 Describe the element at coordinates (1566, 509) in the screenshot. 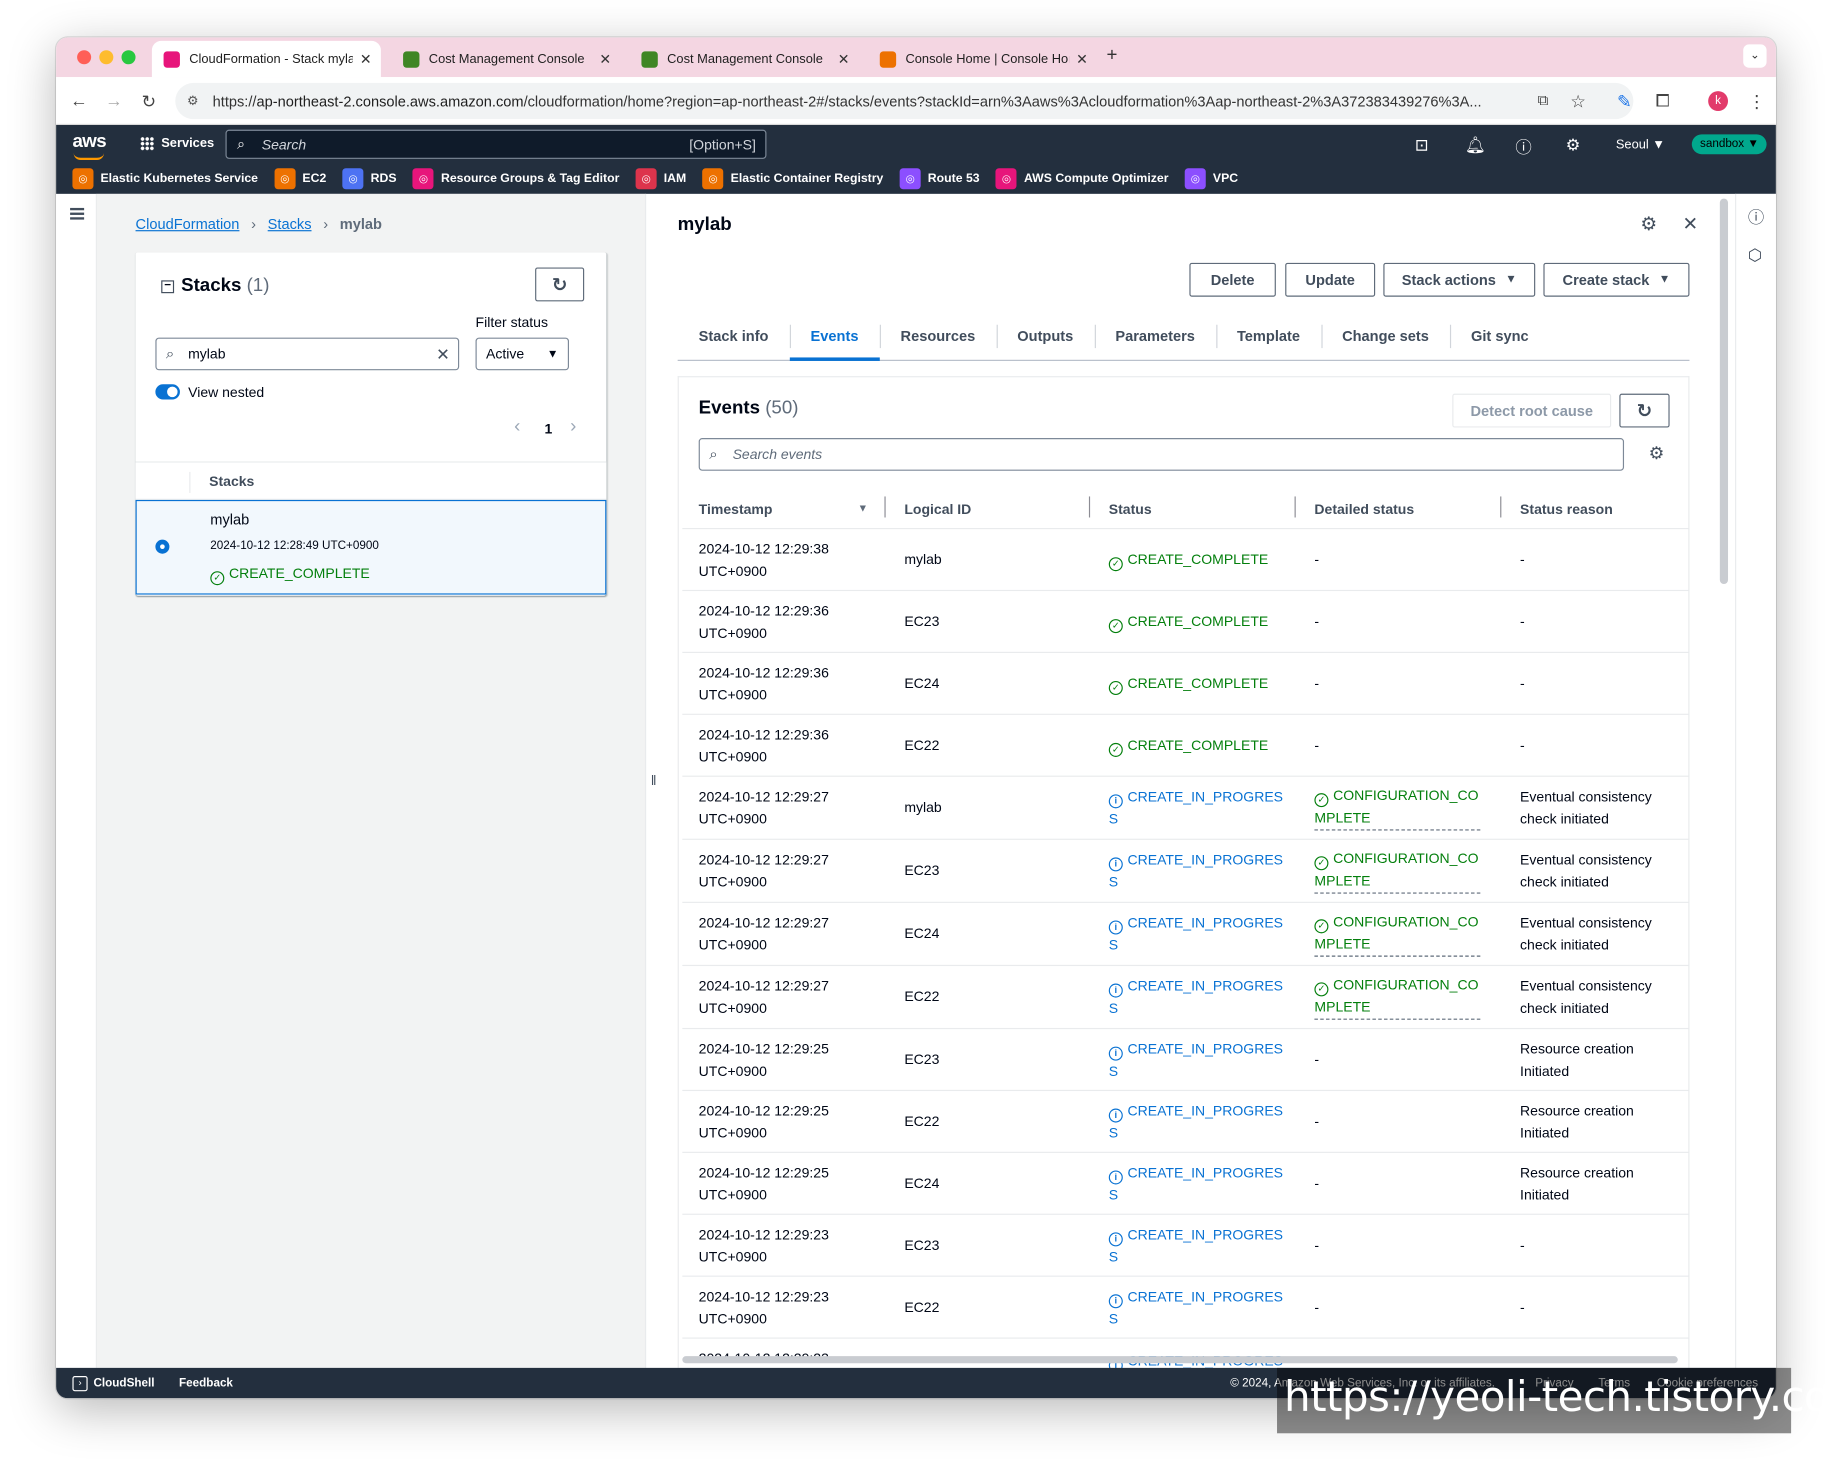

I see `col-status-reason: Status reason` at that location.